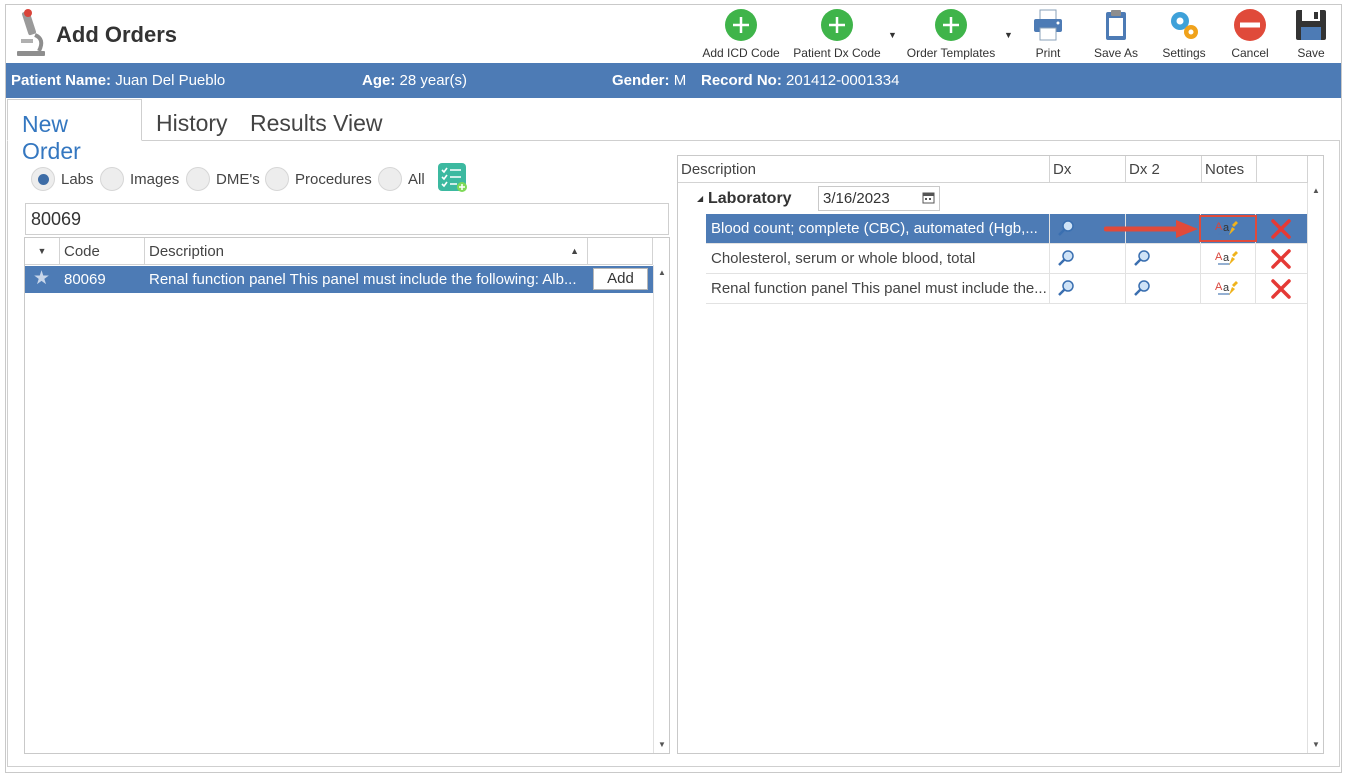  What do you see at coordinates (1008, 35) in the screenshot?
I see `order-templates-dropdown-icon: ▼` at bounding box center [1008, 35].